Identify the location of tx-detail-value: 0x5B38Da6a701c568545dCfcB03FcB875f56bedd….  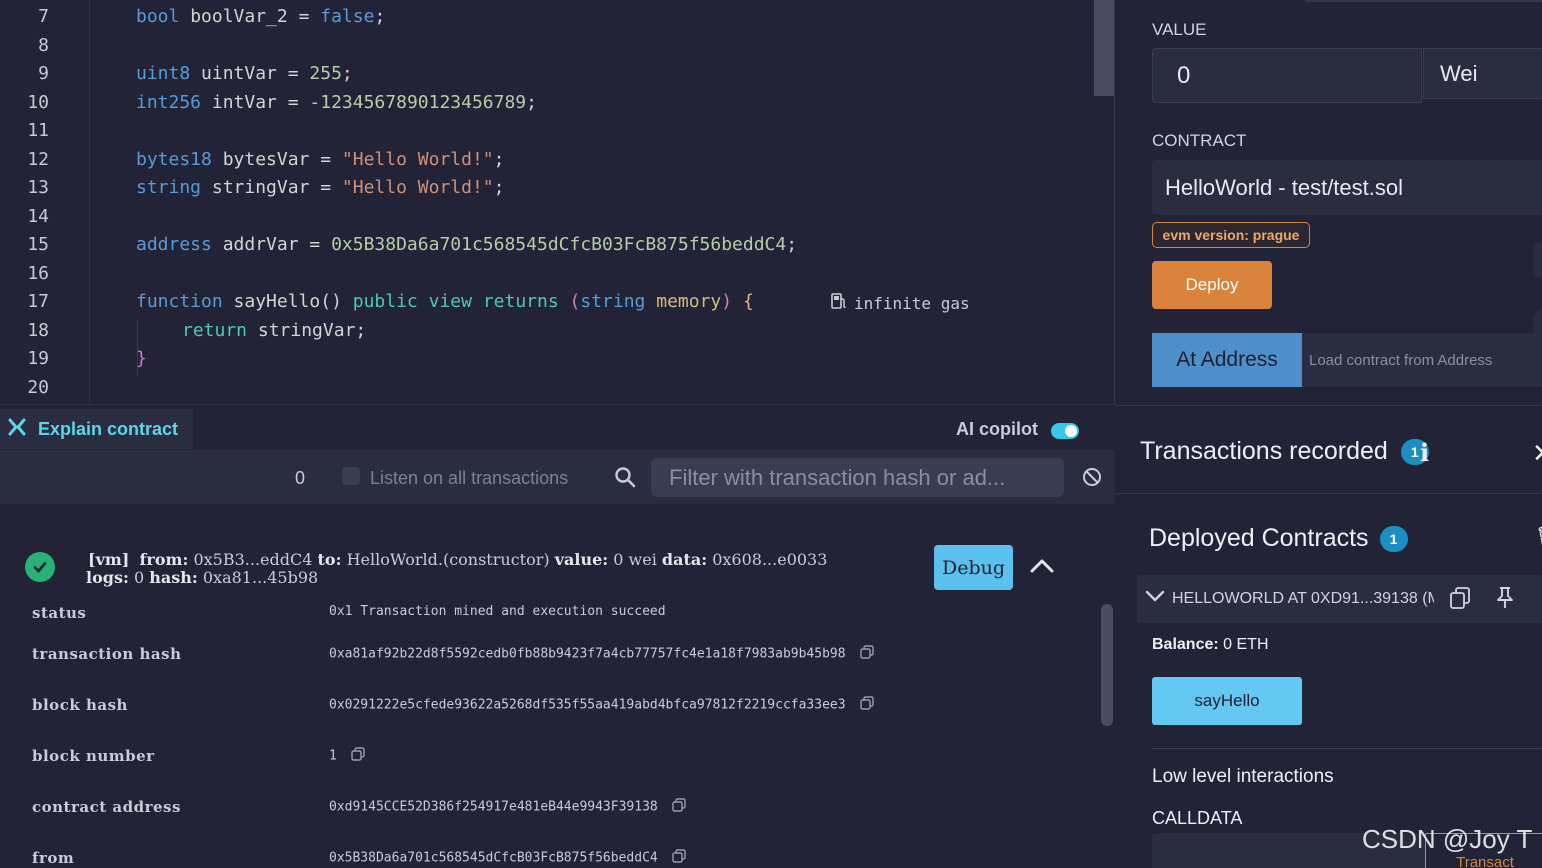
(507, 858).